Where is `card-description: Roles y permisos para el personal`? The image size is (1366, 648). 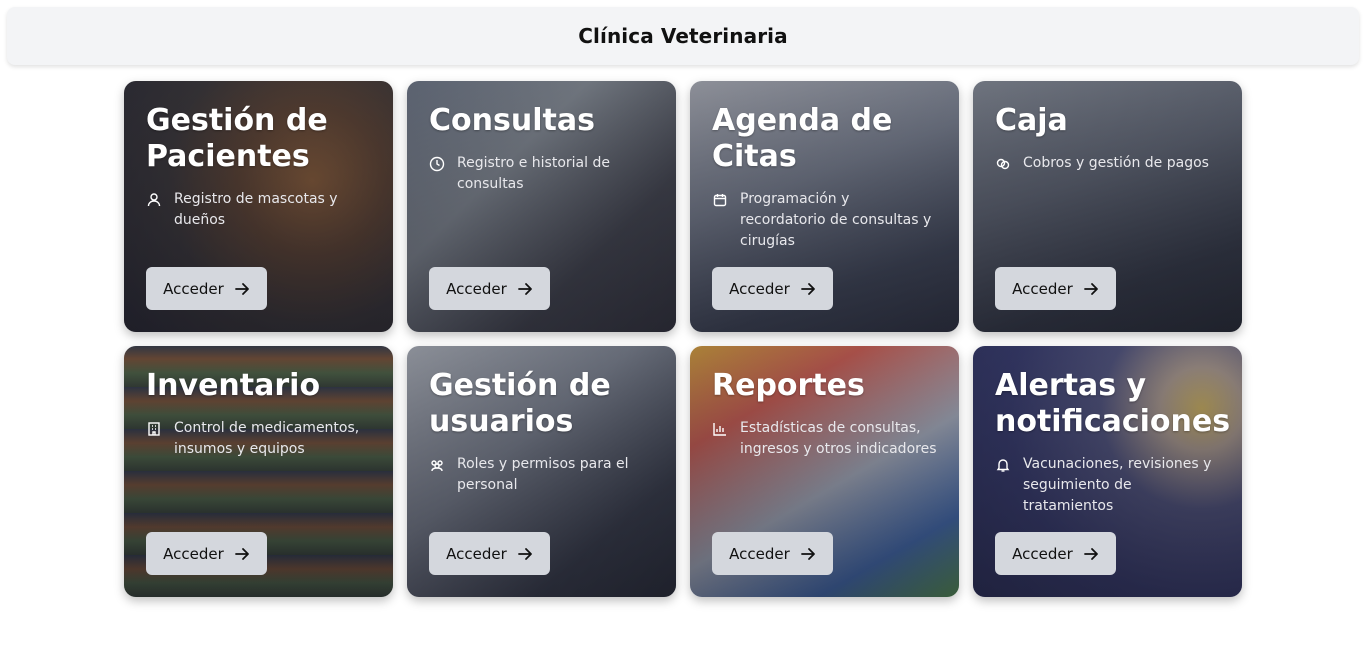
card-description: Roles y permisos para el personal is located at coordinates (543, 474).